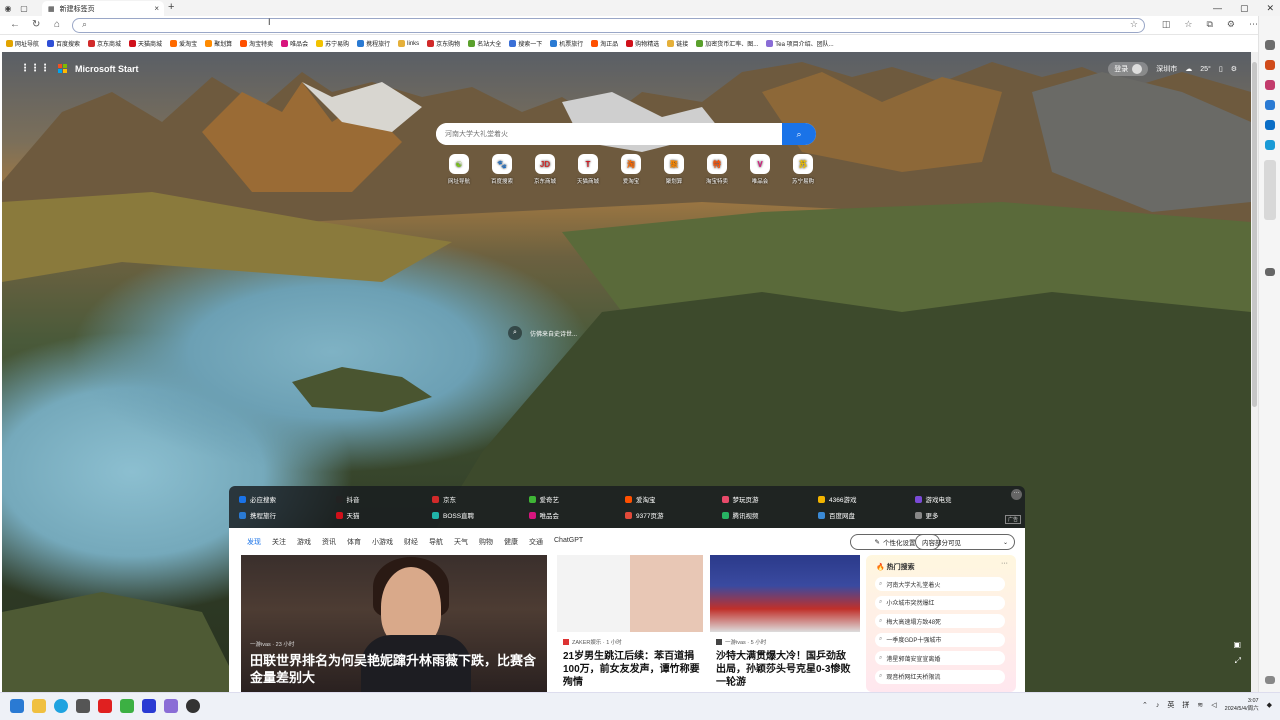 This screenshot has height=720, width=1280. I want to click on bookmark-item: 聚划算, so click(218, 43).